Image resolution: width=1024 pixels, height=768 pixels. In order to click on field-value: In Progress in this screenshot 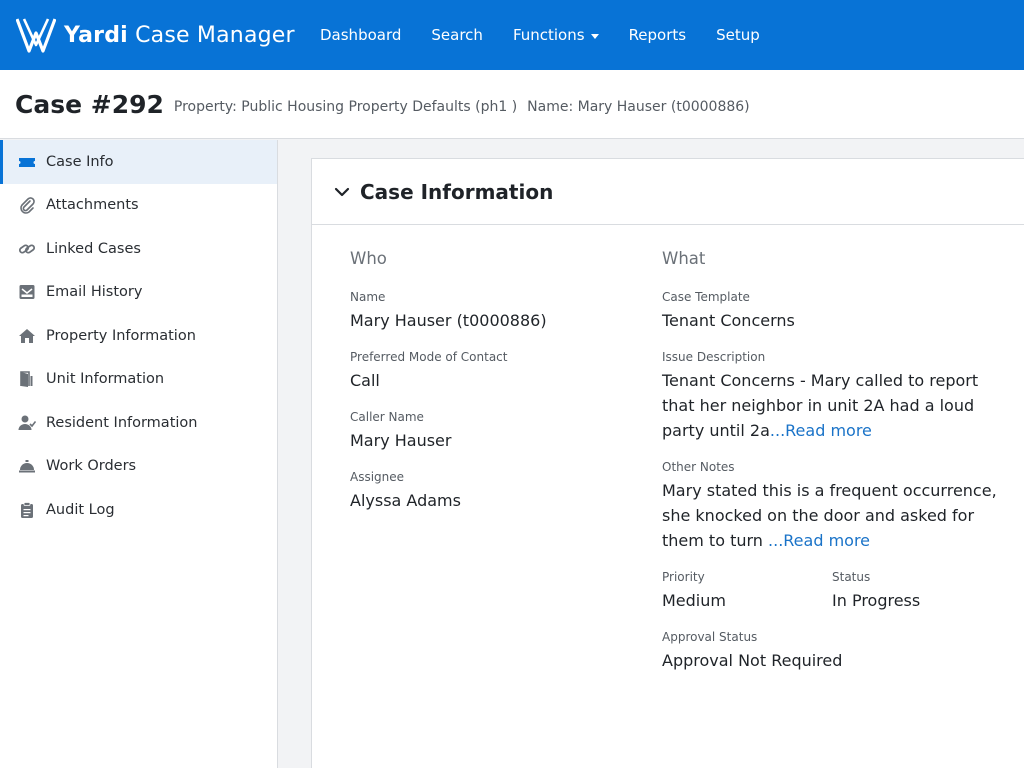, I will do `click(876, 600)`.